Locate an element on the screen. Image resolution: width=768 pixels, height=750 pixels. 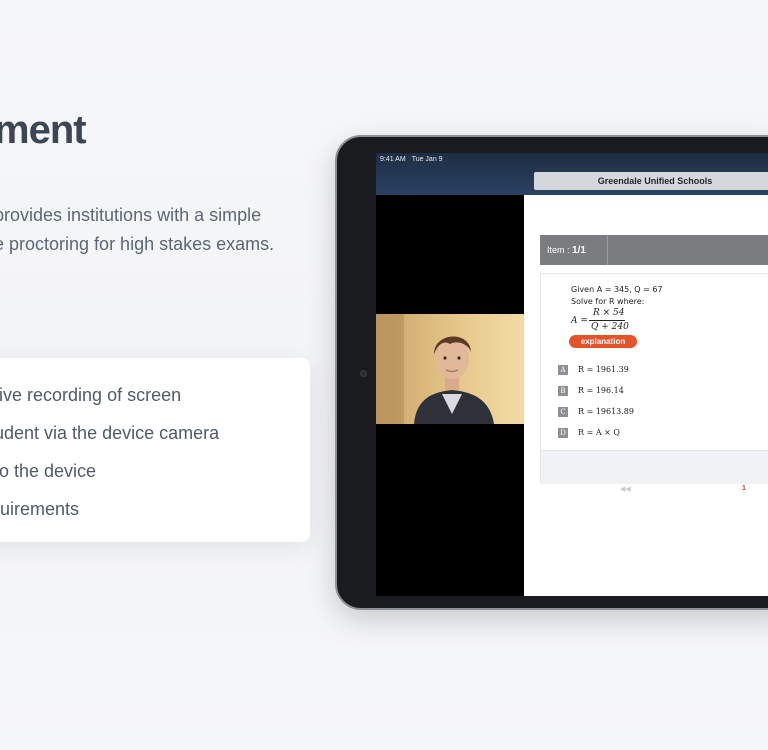
option-text: R = 19613.89 is located at coordinates (606, 411).